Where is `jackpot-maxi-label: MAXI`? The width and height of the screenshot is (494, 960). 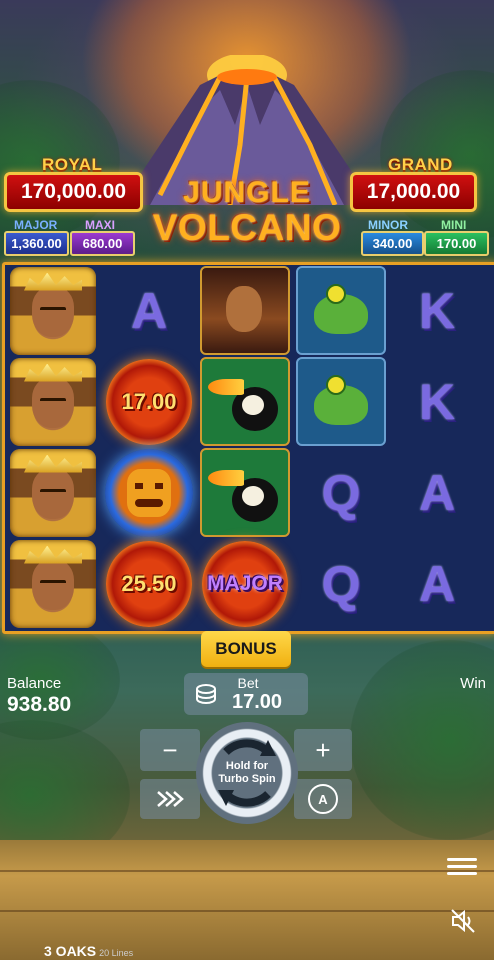
jackpot-maxi-label: MAXI is located at coordinates (100, 225).